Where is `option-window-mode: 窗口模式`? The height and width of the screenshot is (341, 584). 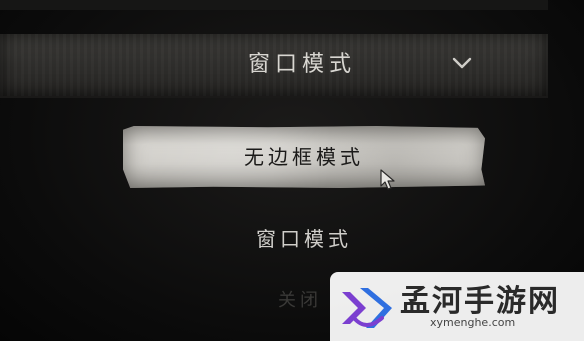 option-window-mode: 窗口模式 is located at coordinates (304, 239).